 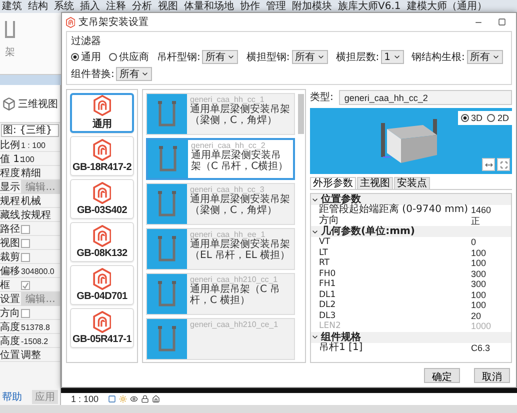 I want to click on standard-item: GB-05R417-1, so click(x=102, y=328).